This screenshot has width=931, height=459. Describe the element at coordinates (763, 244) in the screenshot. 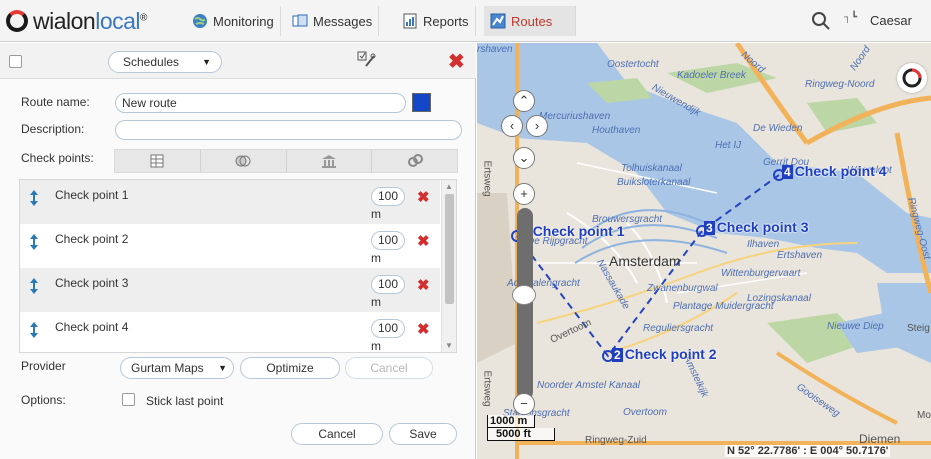

I see `map-label: Ilhaven` at that location.